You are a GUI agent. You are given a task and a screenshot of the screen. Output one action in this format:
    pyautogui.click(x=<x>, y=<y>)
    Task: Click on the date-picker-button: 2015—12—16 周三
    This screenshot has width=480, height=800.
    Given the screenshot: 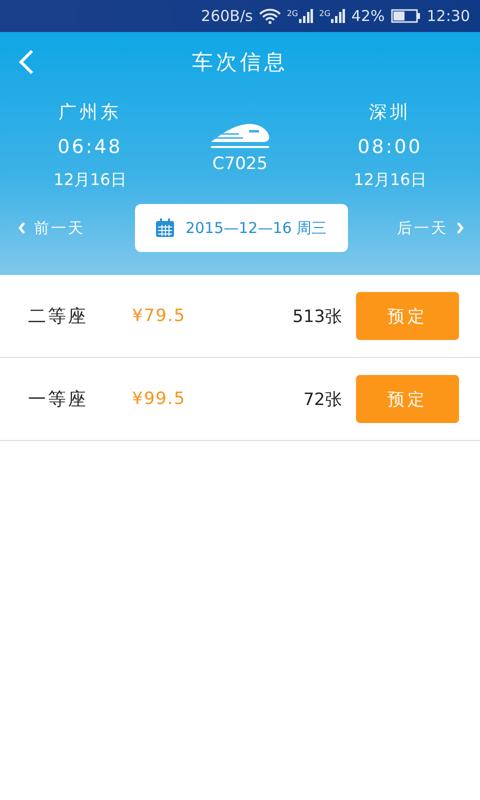 What is the action you would take?
    pyautogui.click(x=241, y=228)
    